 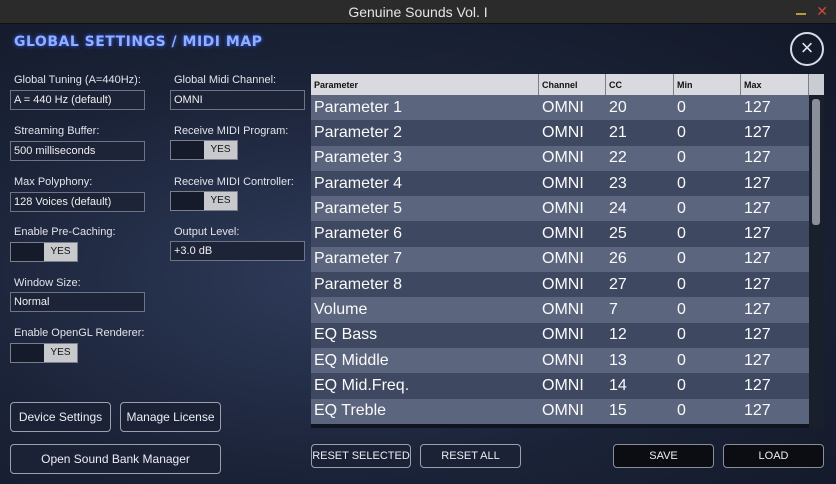 I want to click on cell-parameter: Parameter 8, so click(x=358, y=284).